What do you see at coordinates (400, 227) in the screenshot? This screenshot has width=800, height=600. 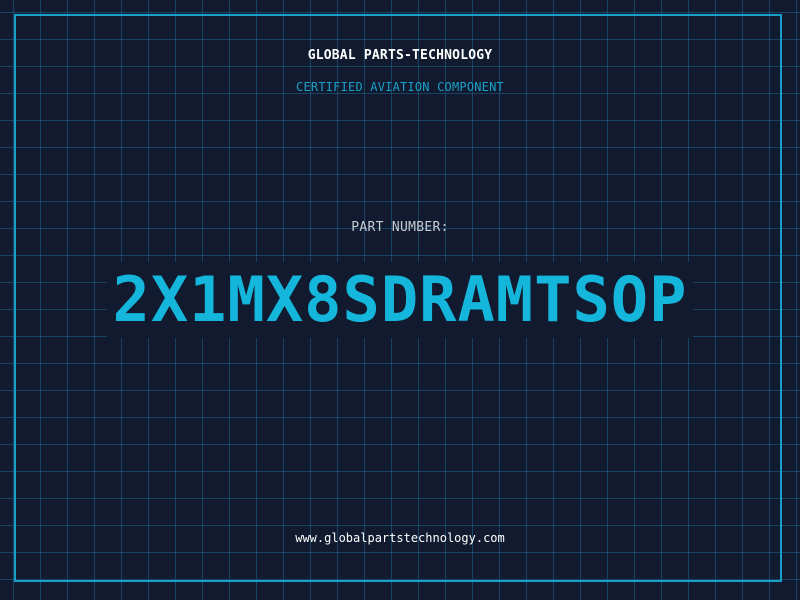 I see `part-number-label: PART NUMBER:` at bounding box center [400, 227].